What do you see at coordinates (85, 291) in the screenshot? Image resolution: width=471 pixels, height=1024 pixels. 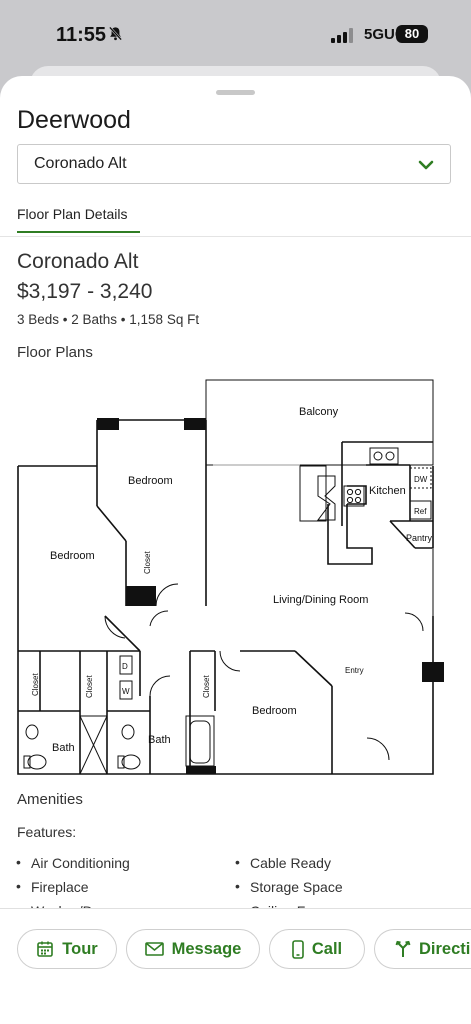 I see `plan-price: $3,197 - 3,240` at bounding box center [85, 291].